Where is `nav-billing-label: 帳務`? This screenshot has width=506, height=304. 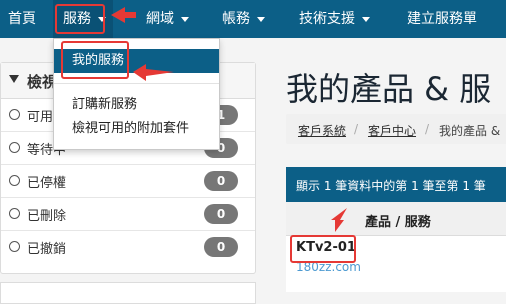
nav-billing-label: 帳務 is located at coordinates (236, 19).